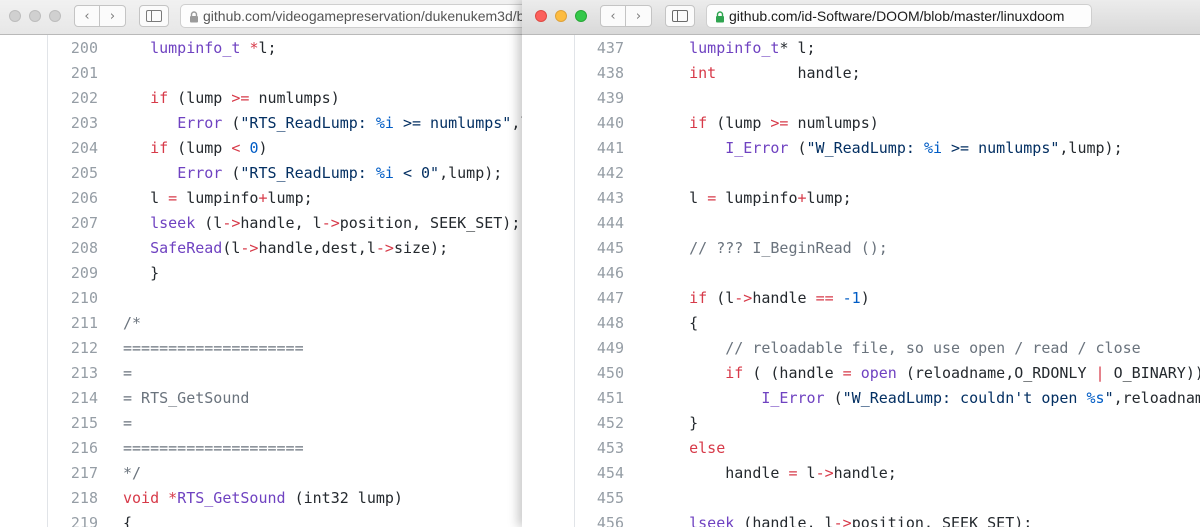  I want to click on line-number: 212, so click(68, 348).